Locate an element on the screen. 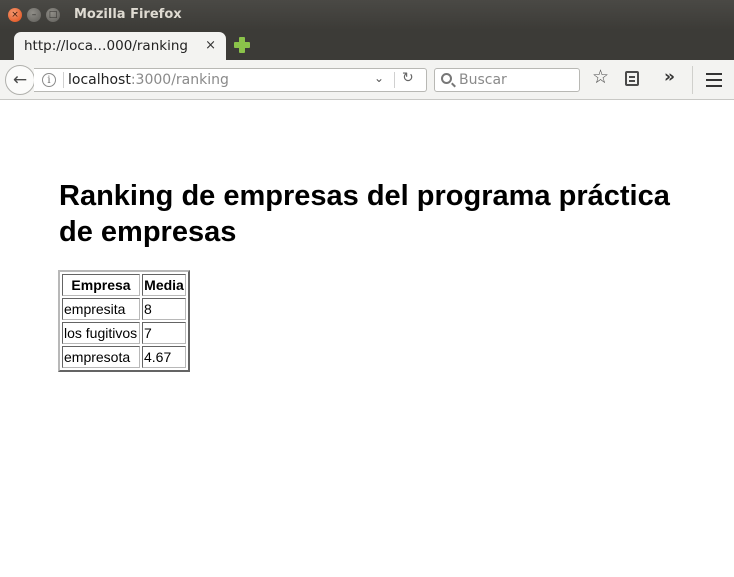 Image resolution: width=734 pixels, height=577 pixels. window-close-button: × is located at coordinates (15, 15).